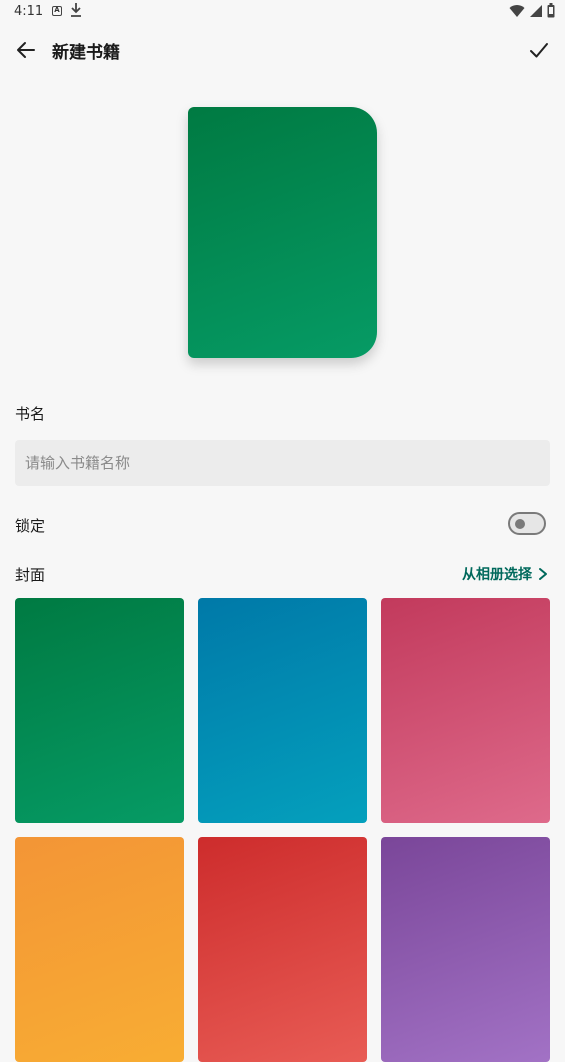 This screenshot has width=565, height=1062. What do you see at coordinates (282, 232) in the screenshot?
I see `book-cover-preview` at bounding box center [282, 232].